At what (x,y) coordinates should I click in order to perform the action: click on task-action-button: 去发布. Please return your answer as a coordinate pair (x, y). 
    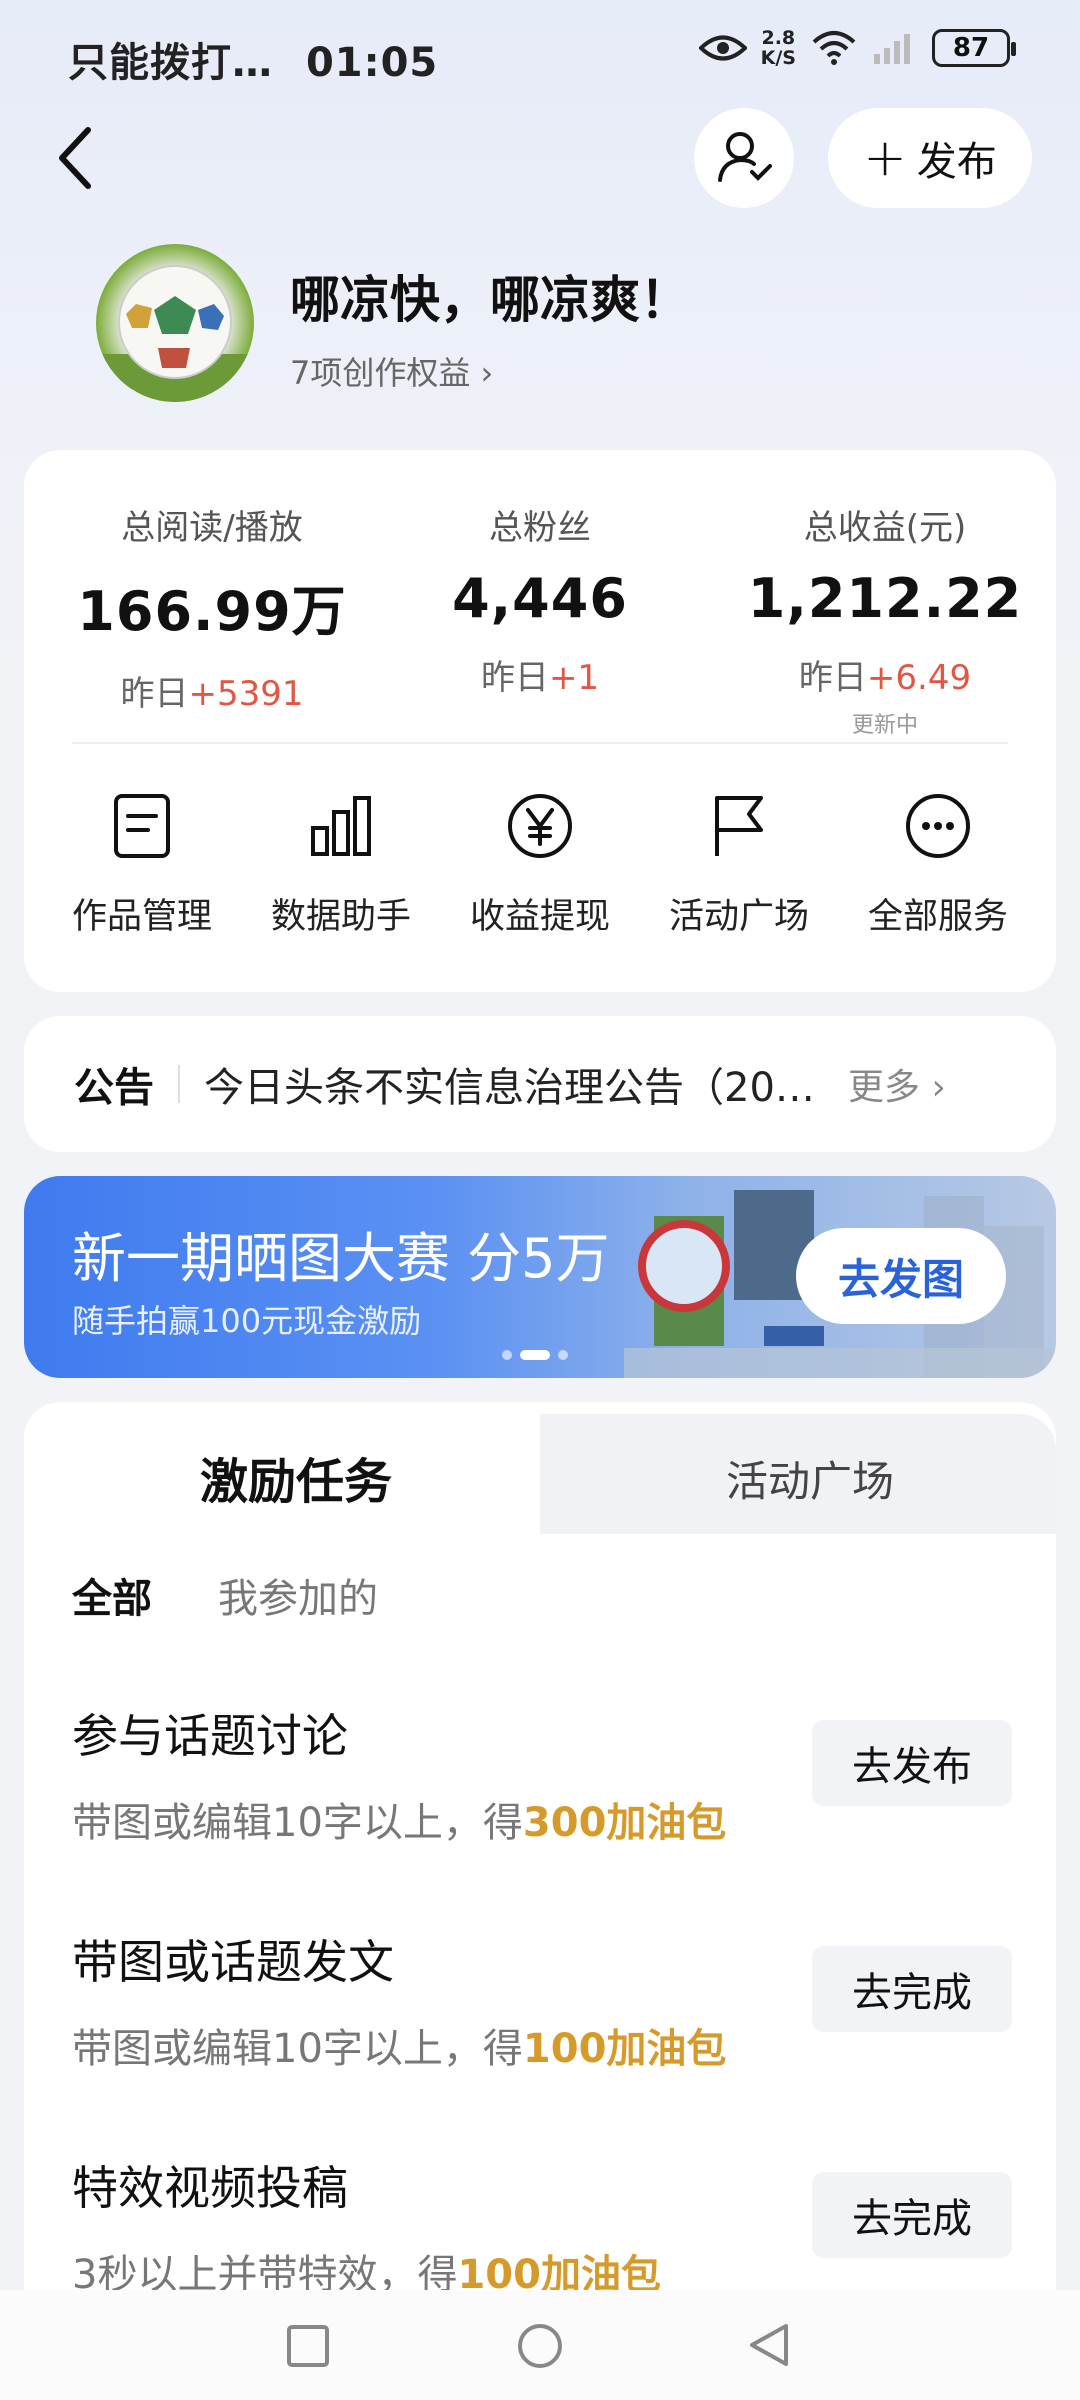
    Looking at the image, I should click on (912, 1763).